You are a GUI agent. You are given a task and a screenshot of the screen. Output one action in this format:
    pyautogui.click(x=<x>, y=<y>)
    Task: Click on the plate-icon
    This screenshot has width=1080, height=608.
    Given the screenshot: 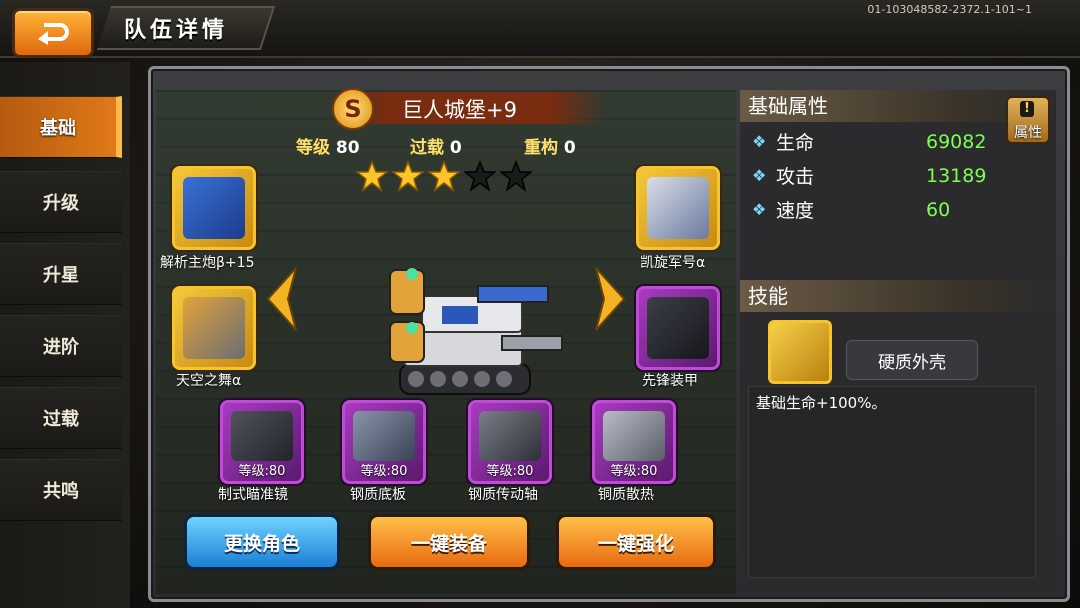 What is the action you would take?
    pyautogui.click(x=384, y=436)
    